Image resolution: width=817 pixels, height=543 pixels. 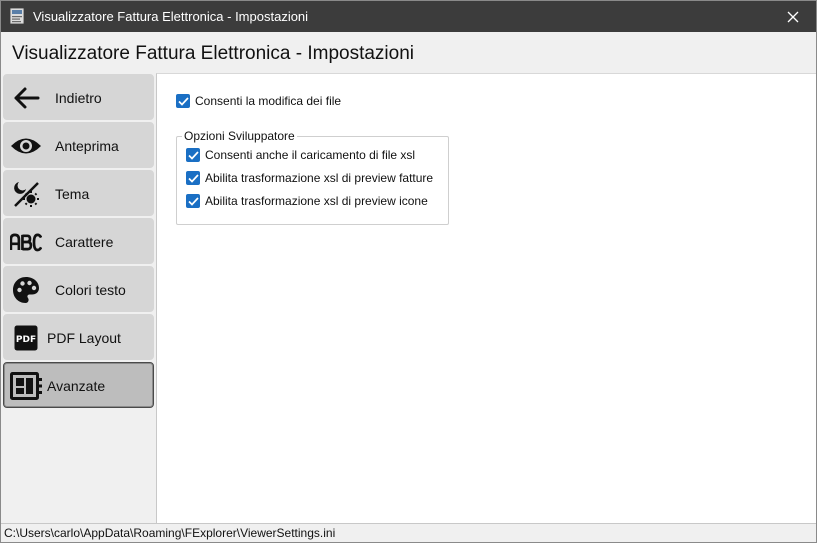 What do you see at coordinates (84, 338) in the screenshot?
I see `sidebar-item-label: PDF Layout` at bounding box center [84, 338].